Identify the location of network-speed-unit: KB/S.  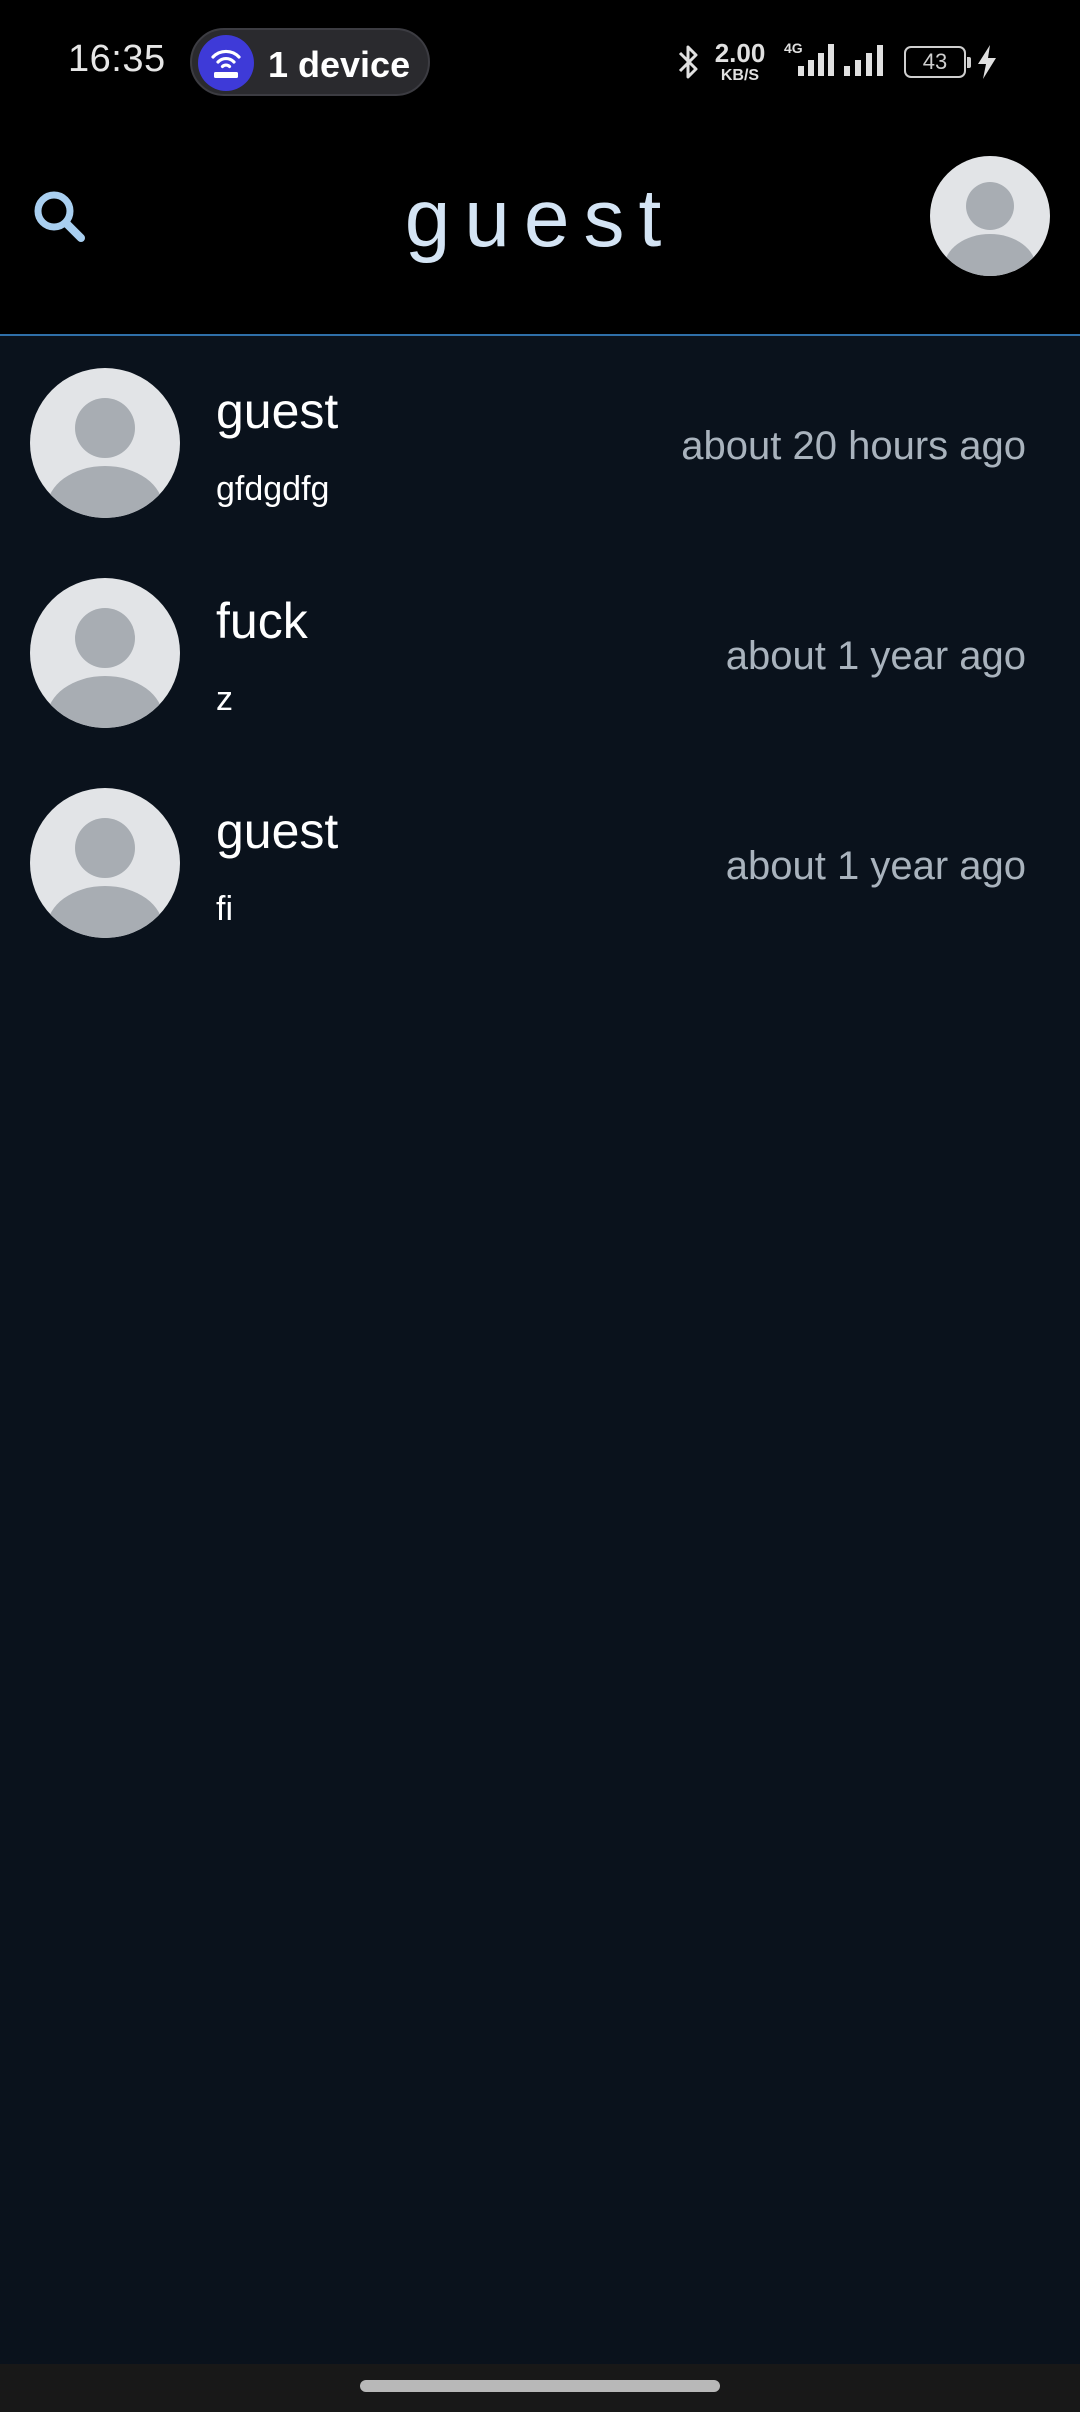
(740, 75).